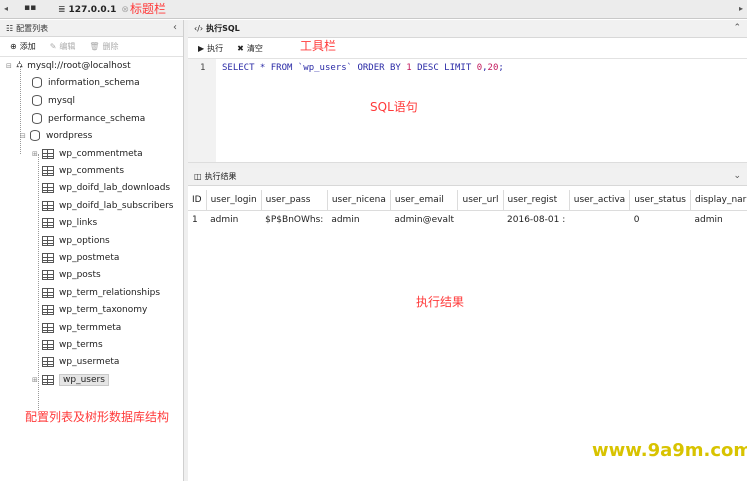 Image resolution: width=747 pixels, height=481 pixels. What do you see at coordinates (201, 48) in the screenshot?
I see `play-icon: ▶` at bounding box center [201, 48].